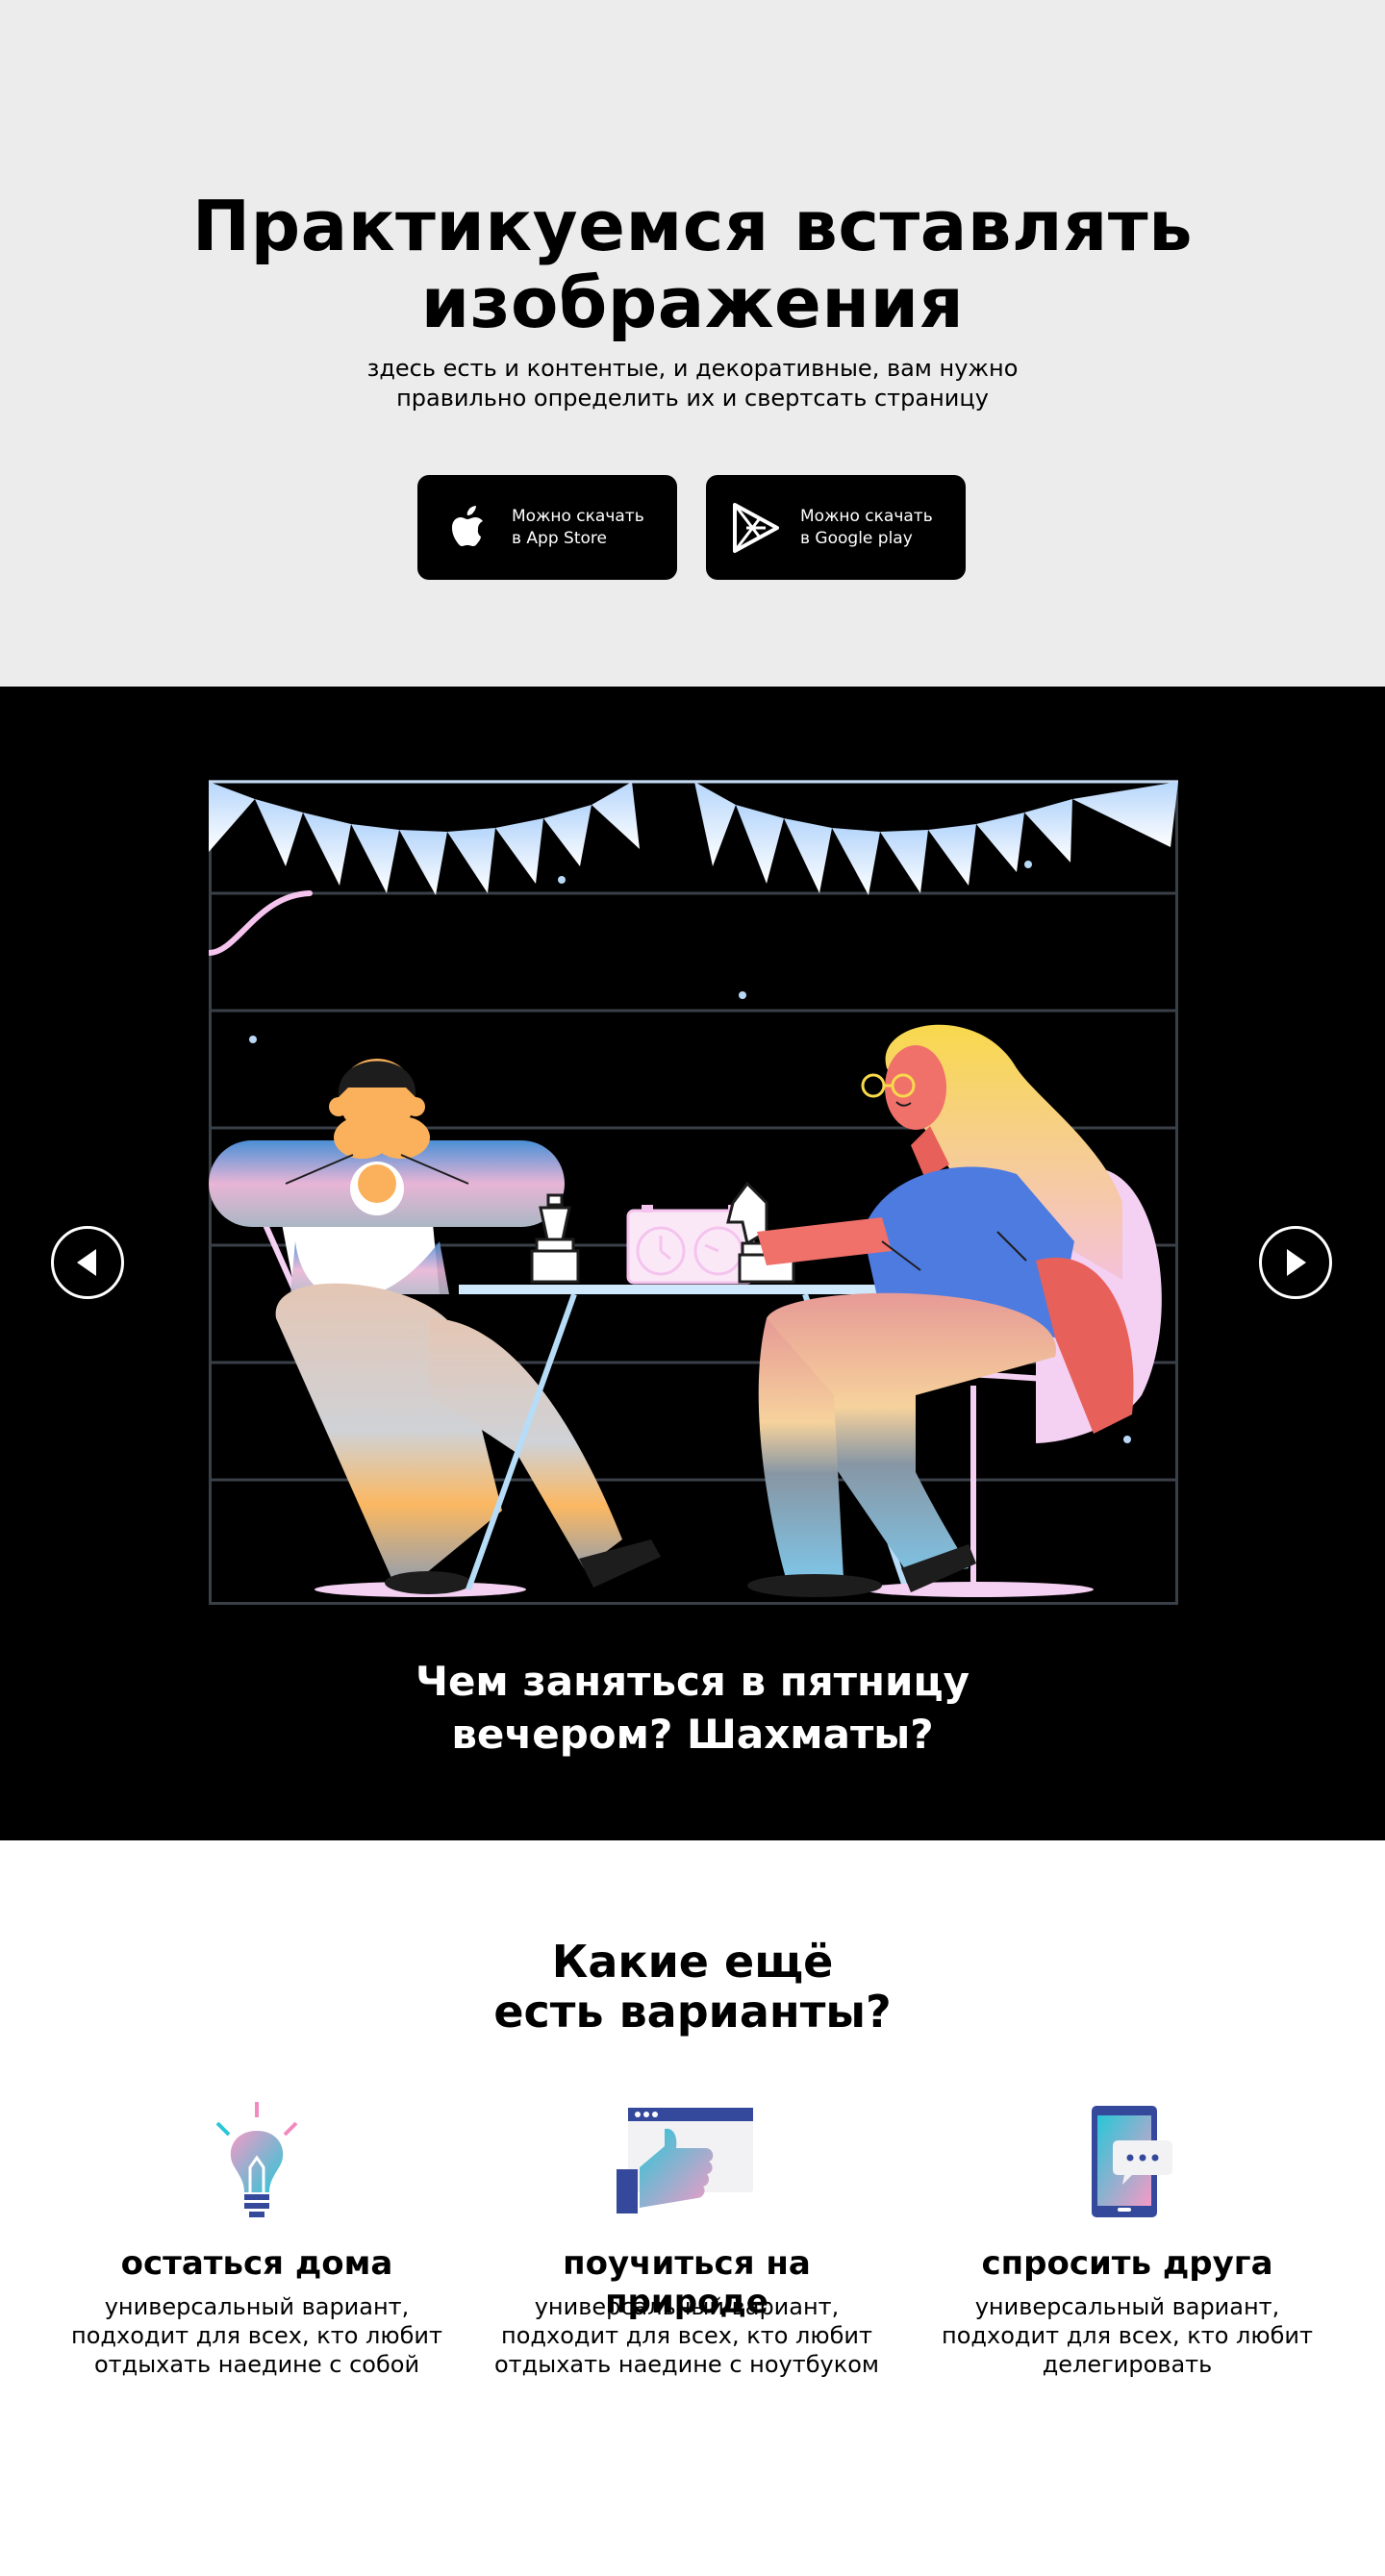 The image size is (1385, 2576). Describe the element at coordinates (693, 837) in the screenshot. I see `bunting-flags` at that location.